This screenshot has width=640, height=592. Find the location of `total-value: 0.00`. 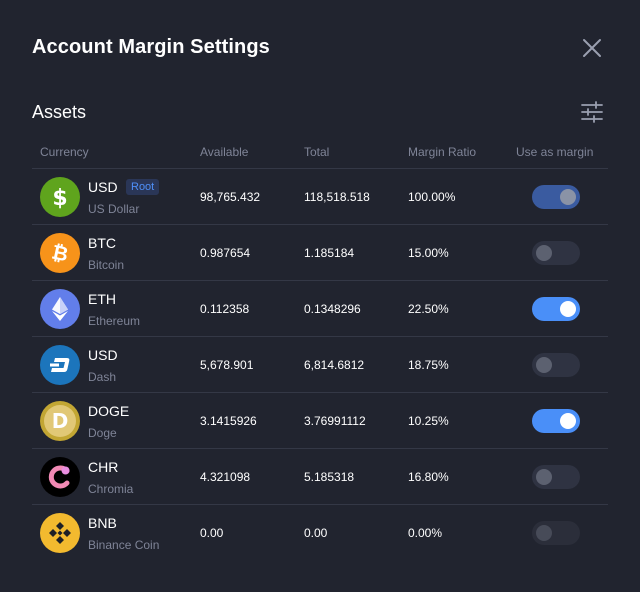

total-value: 0.00 is located at coordinates (316, 533).